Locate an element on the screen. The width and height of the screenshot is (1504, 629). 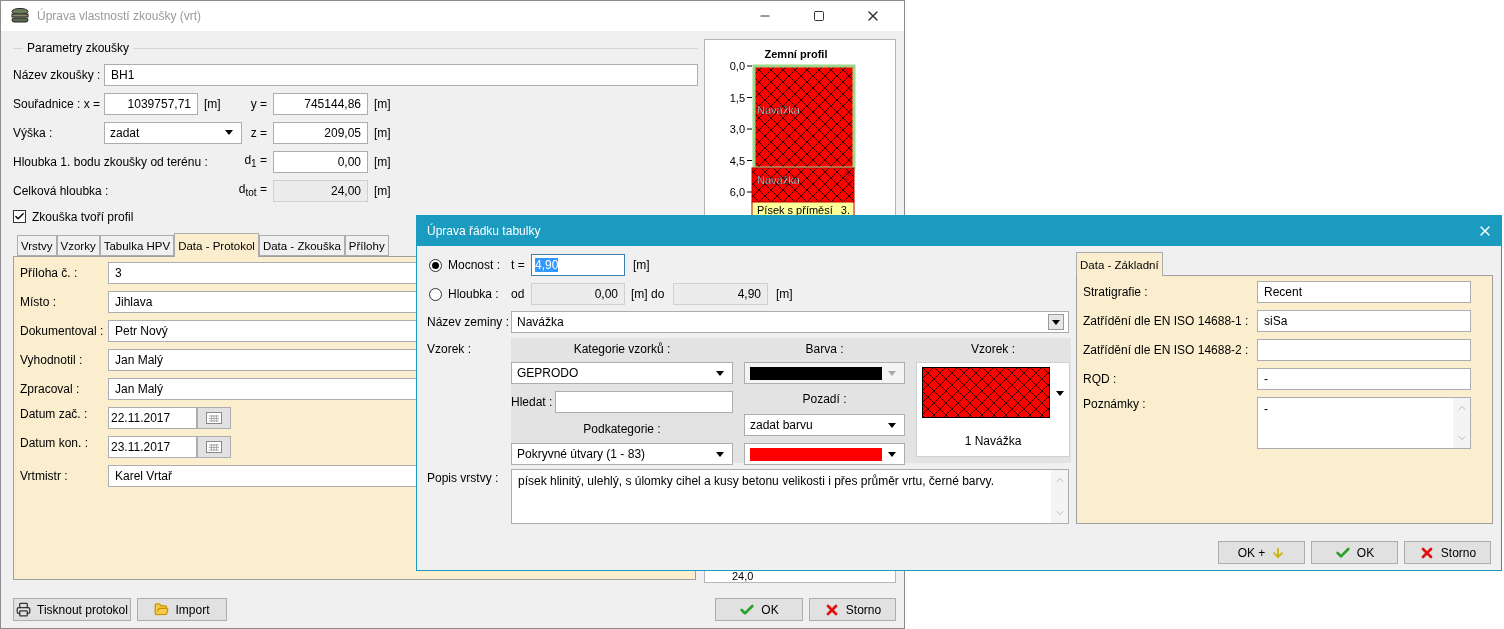
input-field: 209,05 is located at coordinates (320, 132).